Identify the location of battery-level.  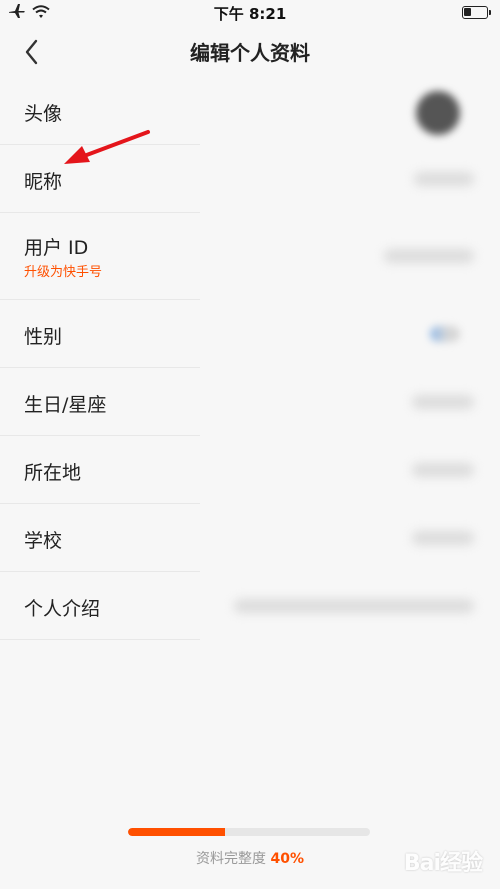
(467, 12).